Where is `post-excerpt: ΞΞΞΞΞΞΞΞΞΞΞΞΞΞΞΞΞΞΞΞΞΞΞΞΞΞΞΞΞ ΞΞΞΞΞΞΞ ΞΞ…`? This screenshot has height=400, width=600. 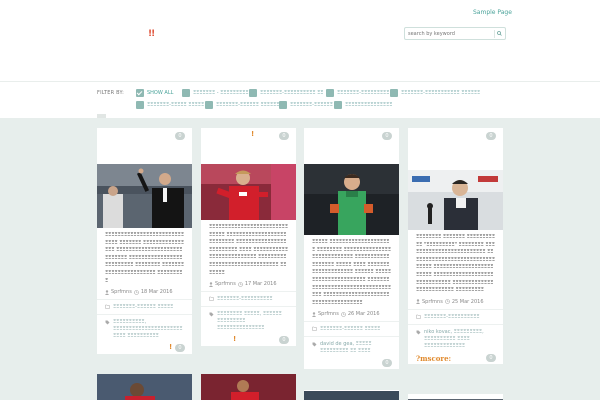
post-excerpt: ΞΞΞΞΞΞΞΞΞΞΞΞΞΞΞΞΞΞΞΞΞΞΞΞΞΞΞΞΞ ΞΞΞΞΞΞΞ ΞΞ… is located at coordinates (144, 256).